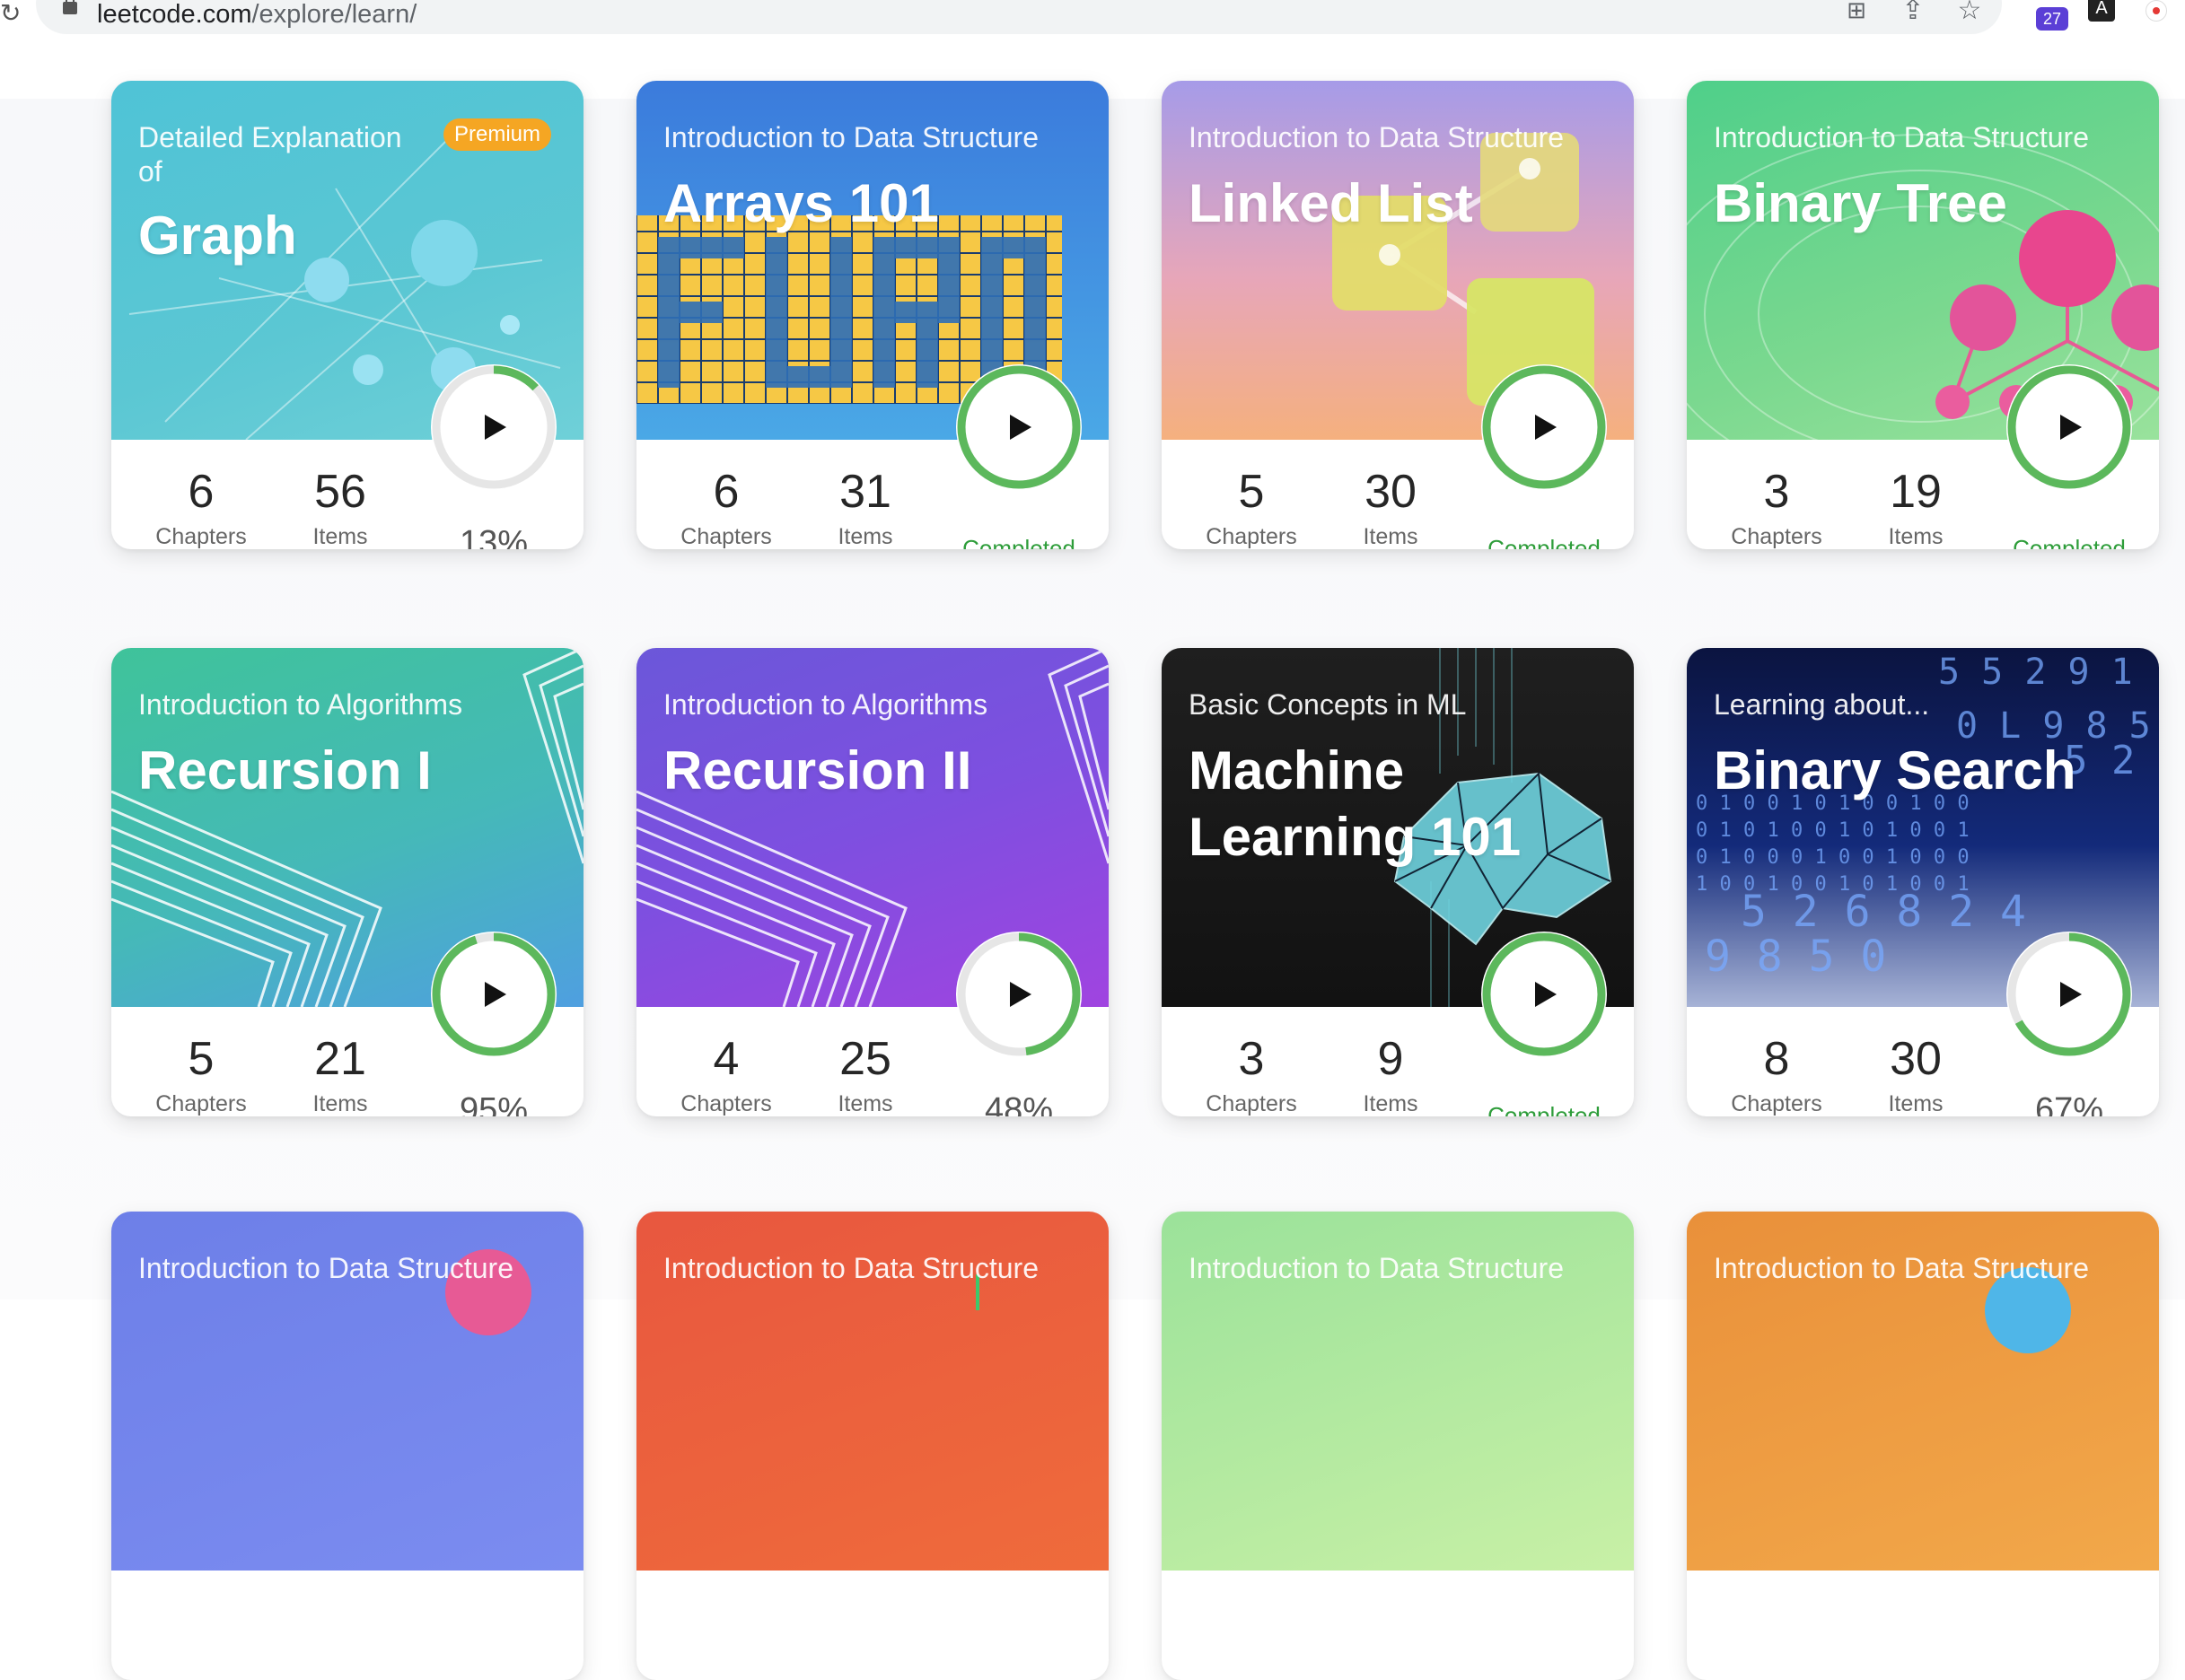 The width and height of the screenshot is (2185, 1680). What do you see at coordinates (1019, 1103) in the screenshot?
I see `progress-text: 48%` at bounding box center [1019, 1103].